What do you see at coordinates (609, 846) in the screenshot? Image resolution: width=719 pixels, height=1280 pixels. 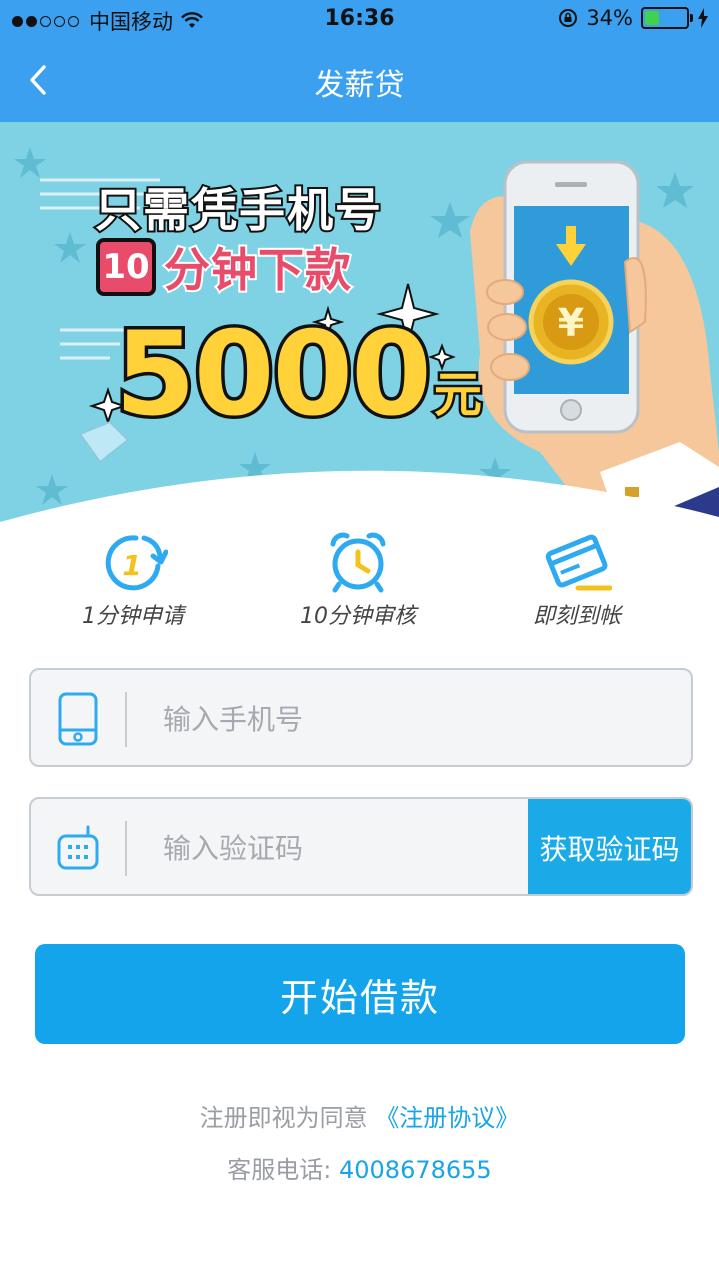 I see `get-code-button: 获取验证码` at bounding box center [609, 846].